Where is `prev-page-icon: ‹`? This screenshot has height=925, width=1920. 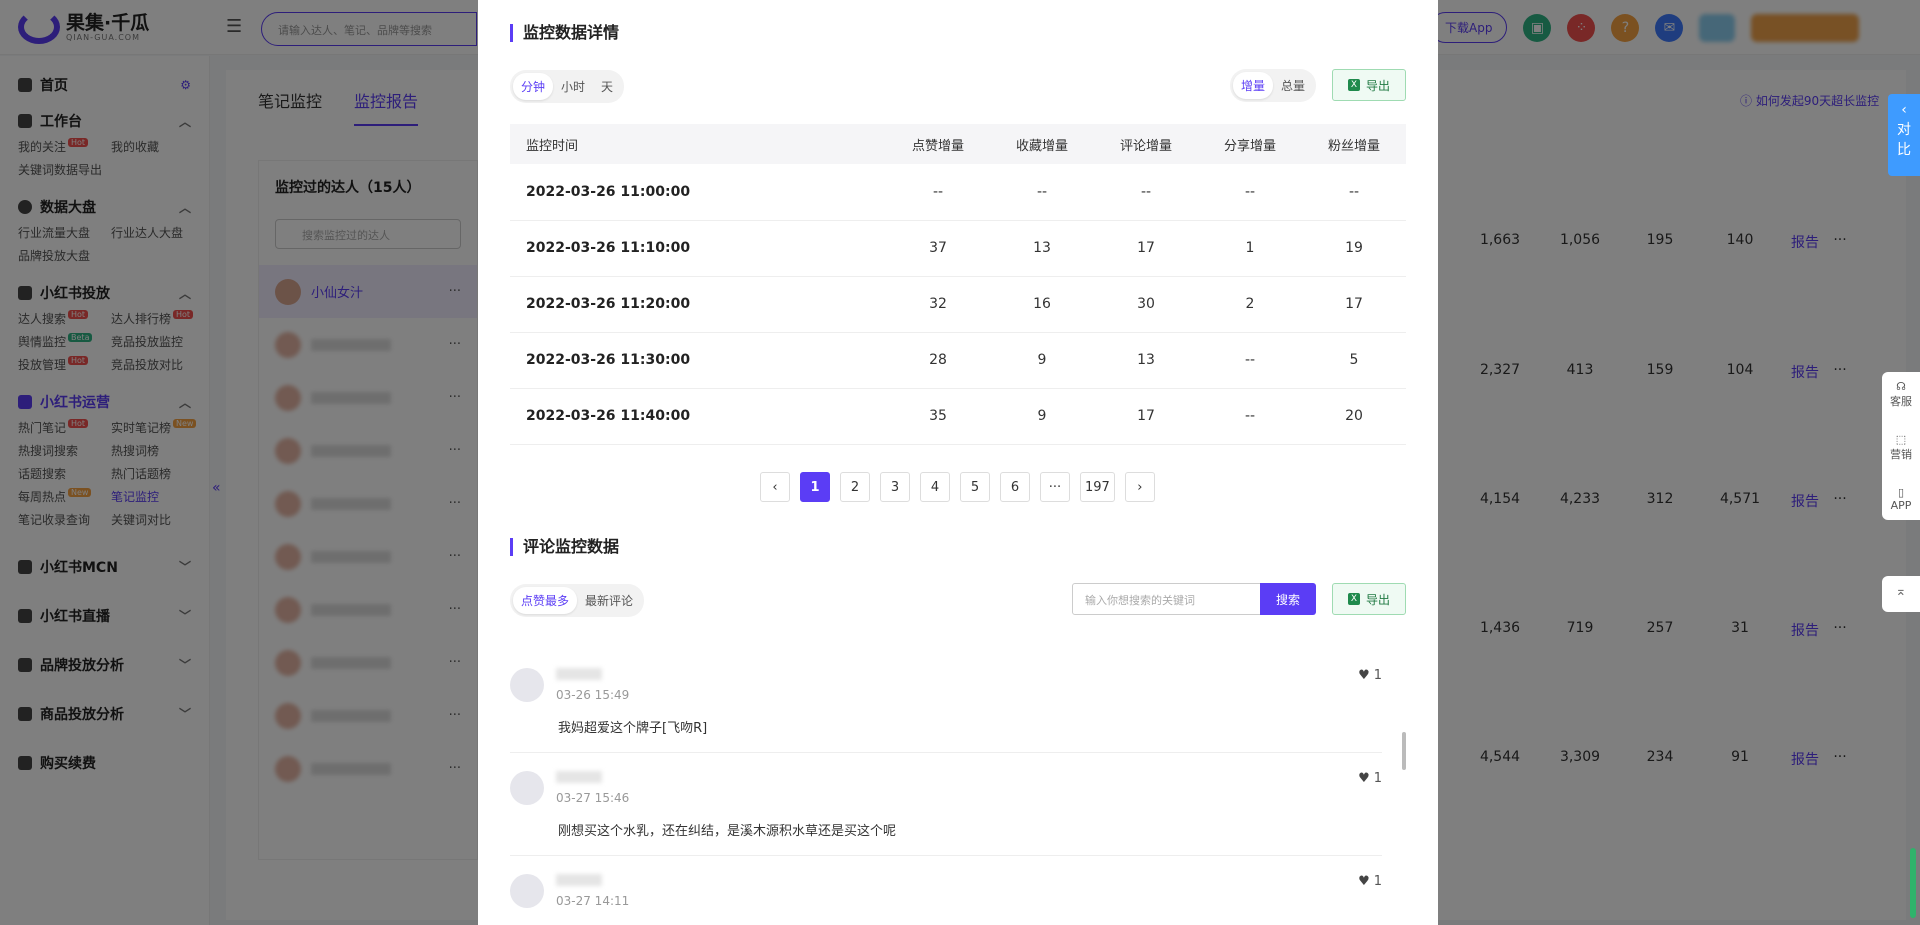 prev-page-icon: ‹ is located at coordinates (775, 487).